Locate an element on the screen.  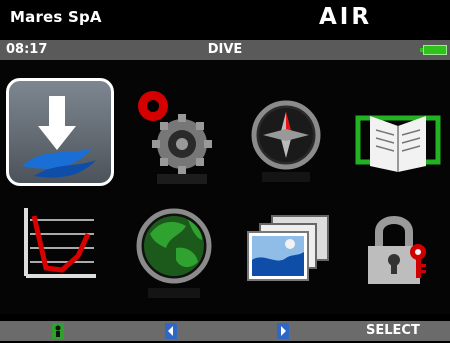
lock-icon is located at coordinates (397, 250).